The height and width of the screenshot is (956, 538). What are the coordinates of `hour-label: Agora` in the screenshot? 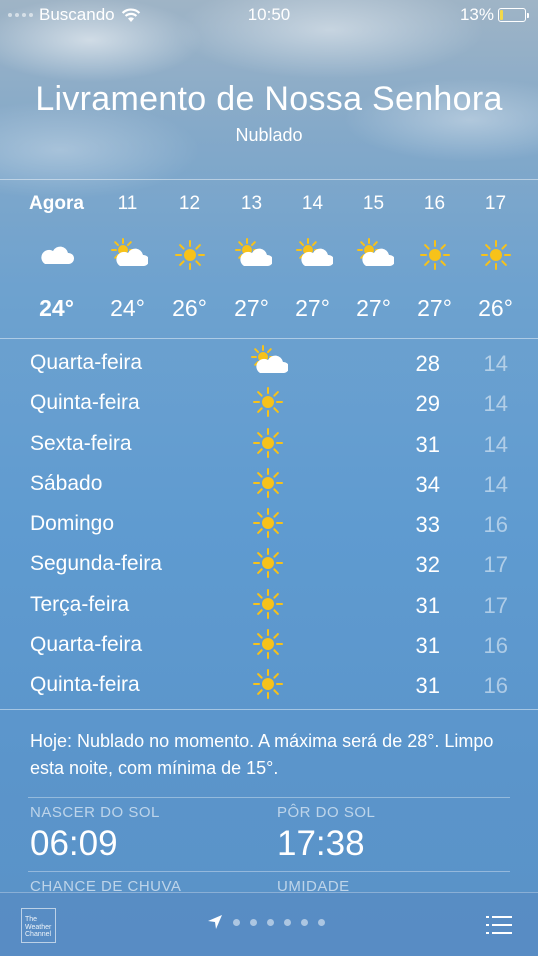 It's located at (56, 203).